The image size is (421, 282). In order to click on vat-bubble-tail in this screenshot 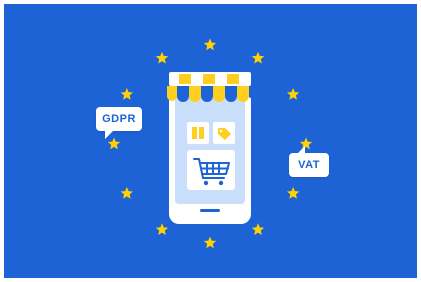, I will do `click(301, 150)`.